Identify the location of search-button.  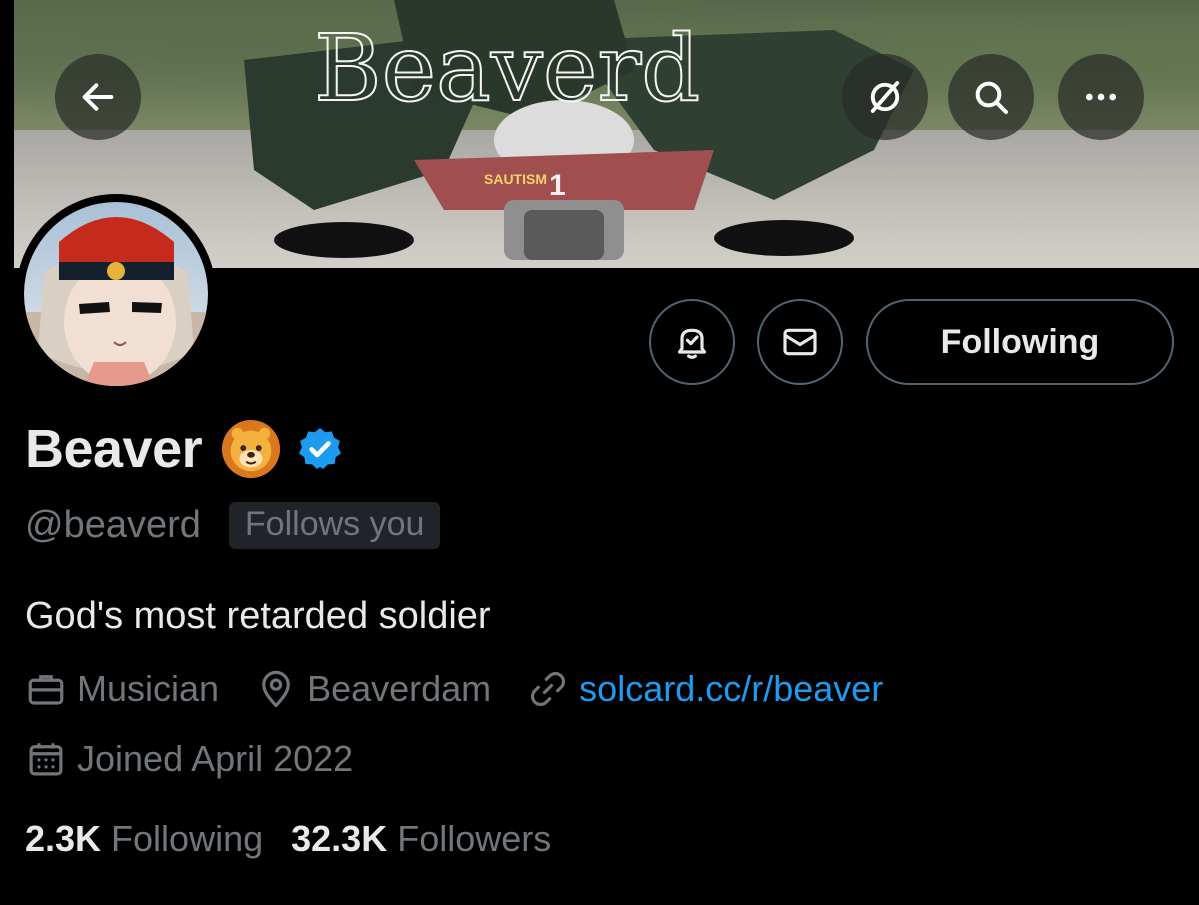
(991, 97).